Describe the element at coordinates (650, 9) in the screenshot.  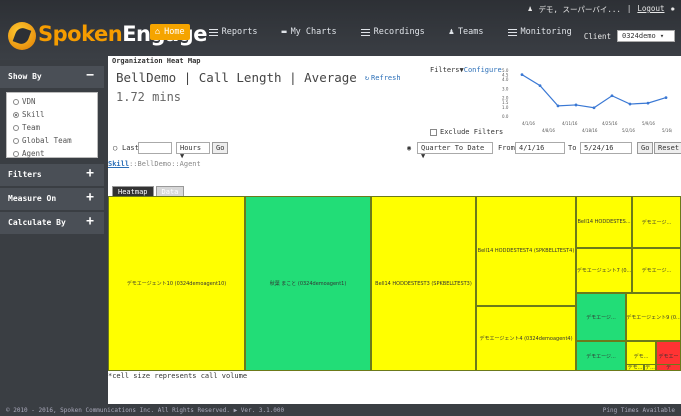
I see `logout-link: Logout` at that location.